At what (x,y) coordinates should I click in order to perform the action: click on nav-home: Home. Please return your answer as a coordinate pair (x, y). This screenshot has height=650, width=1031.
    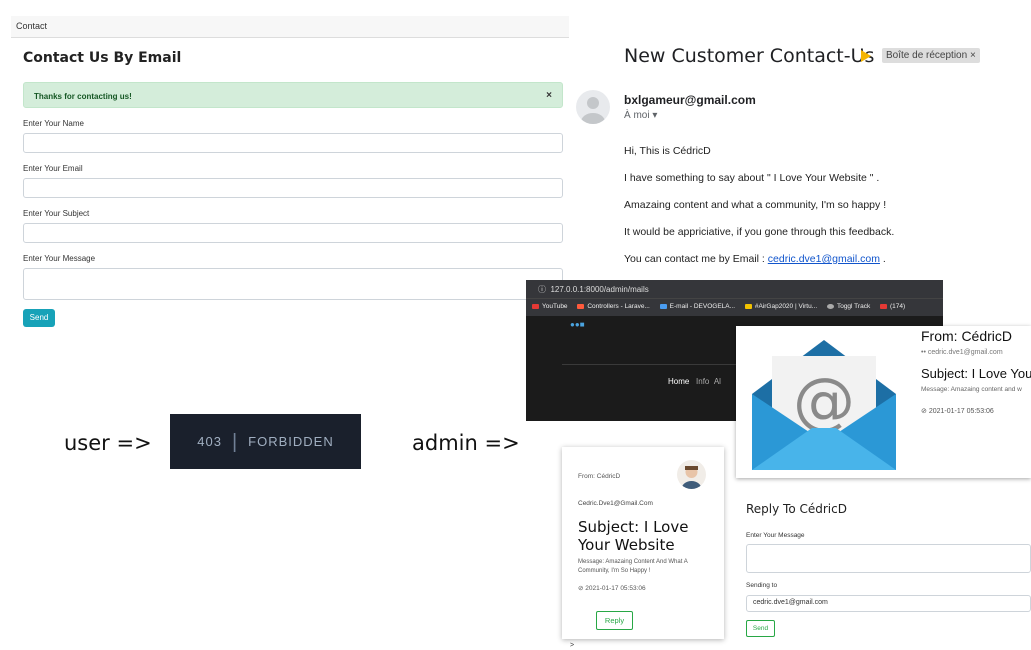
    Looking at the image, I should click on (678, 381).